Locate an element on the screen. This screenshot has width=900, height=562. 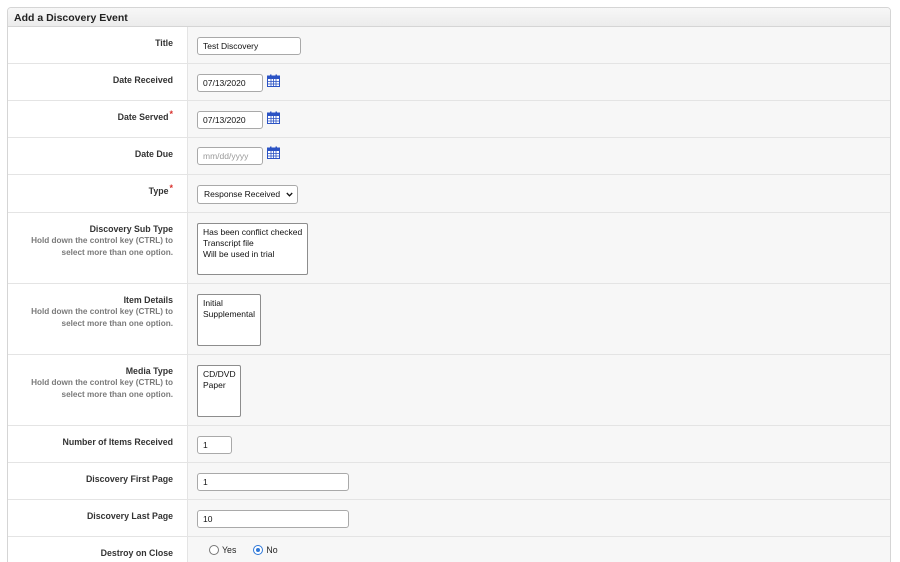
list-option: Paper is located at coordinates (219, 385).